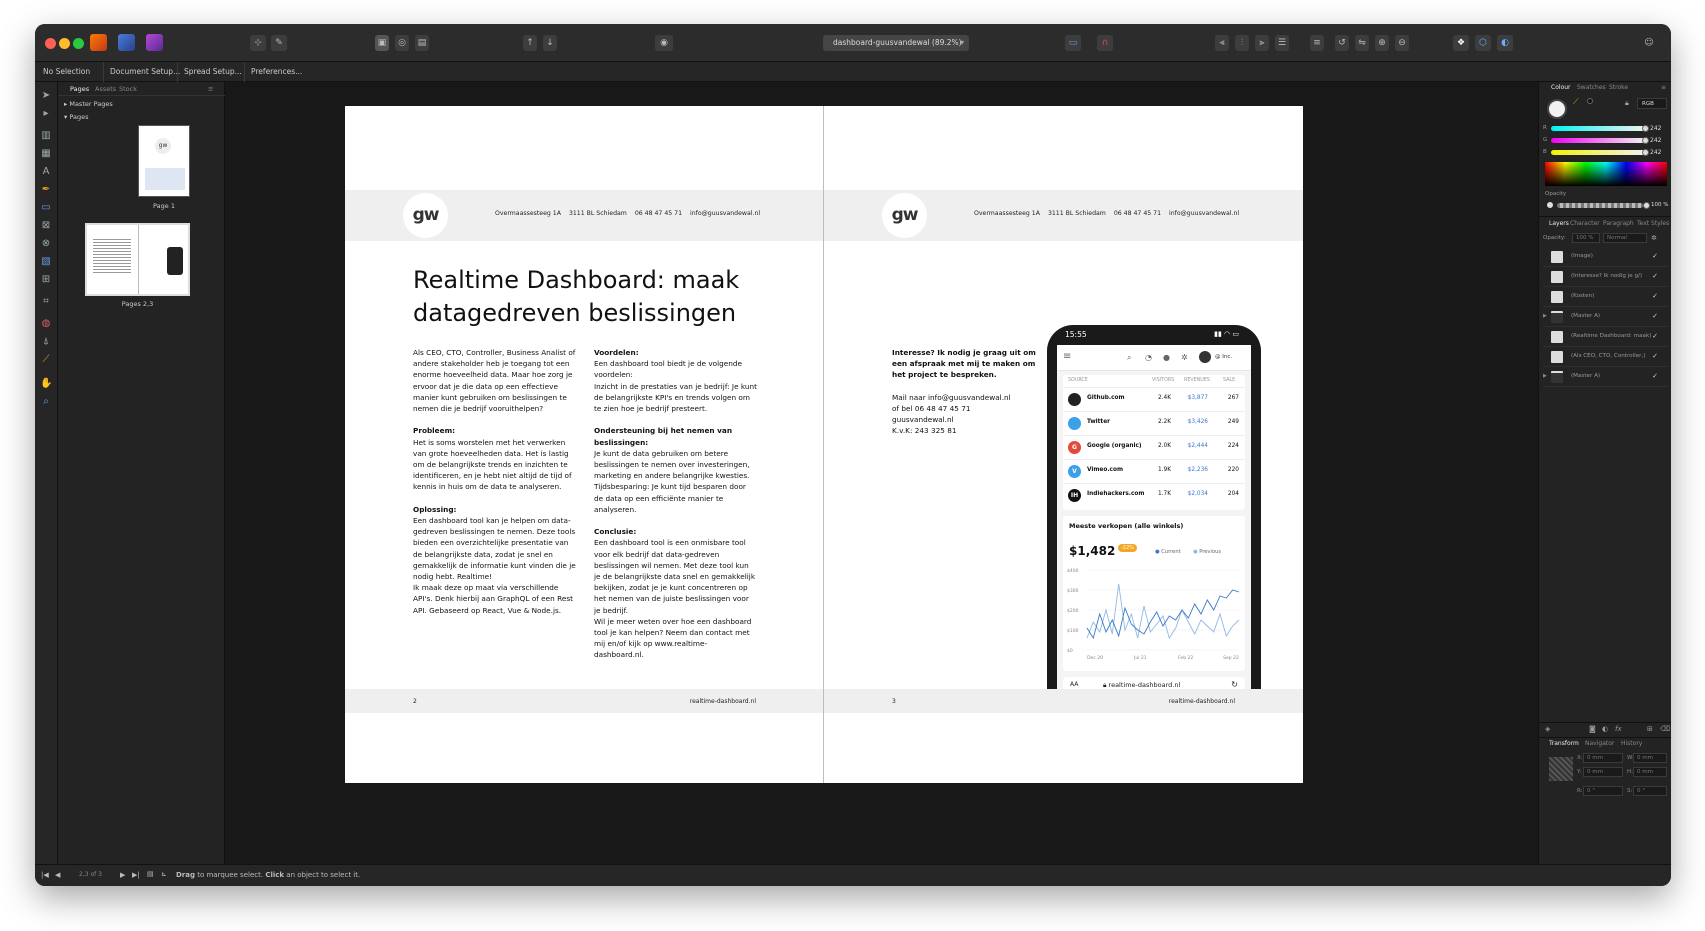  I want to click on blend-mode-select: Normal, so click(1625, 238).